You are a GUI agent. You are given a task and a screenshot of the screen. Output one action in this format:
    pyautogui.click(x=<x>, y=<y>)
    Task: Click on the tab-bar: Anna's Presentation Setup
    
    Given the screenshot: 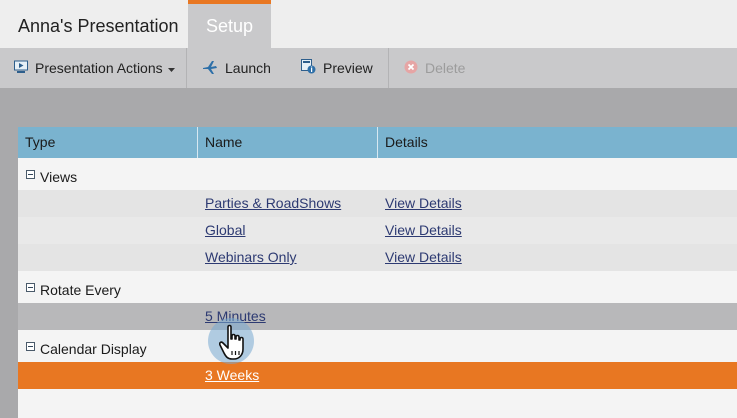 What is the action you would take?
    pyautogui.click(x=368, y=24)
    